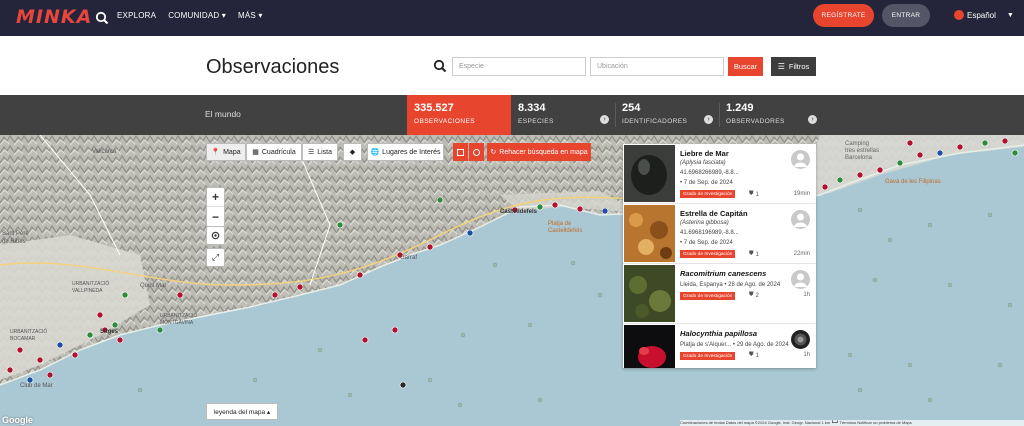 Image resolution: width=1024 pixels, height=426 pixels. What do you see at coordinates (704, 153) in the screenshot?
I see `common-name: Liebre de Mar` at bounding box center [704, 153].